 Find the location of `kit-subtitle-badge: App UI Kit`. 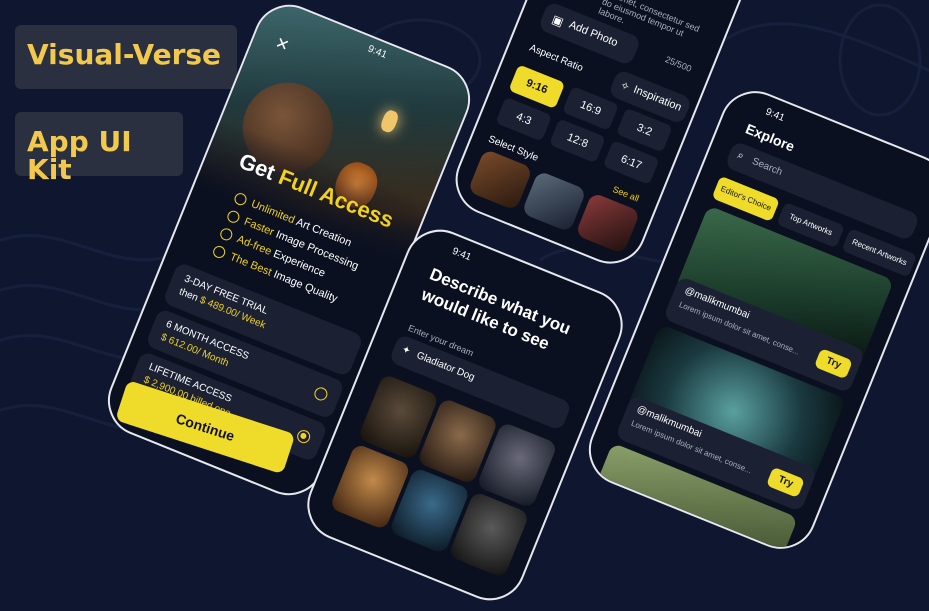

kit-subtitle-badge: App UI Kit is located at coordinates (99, 148).